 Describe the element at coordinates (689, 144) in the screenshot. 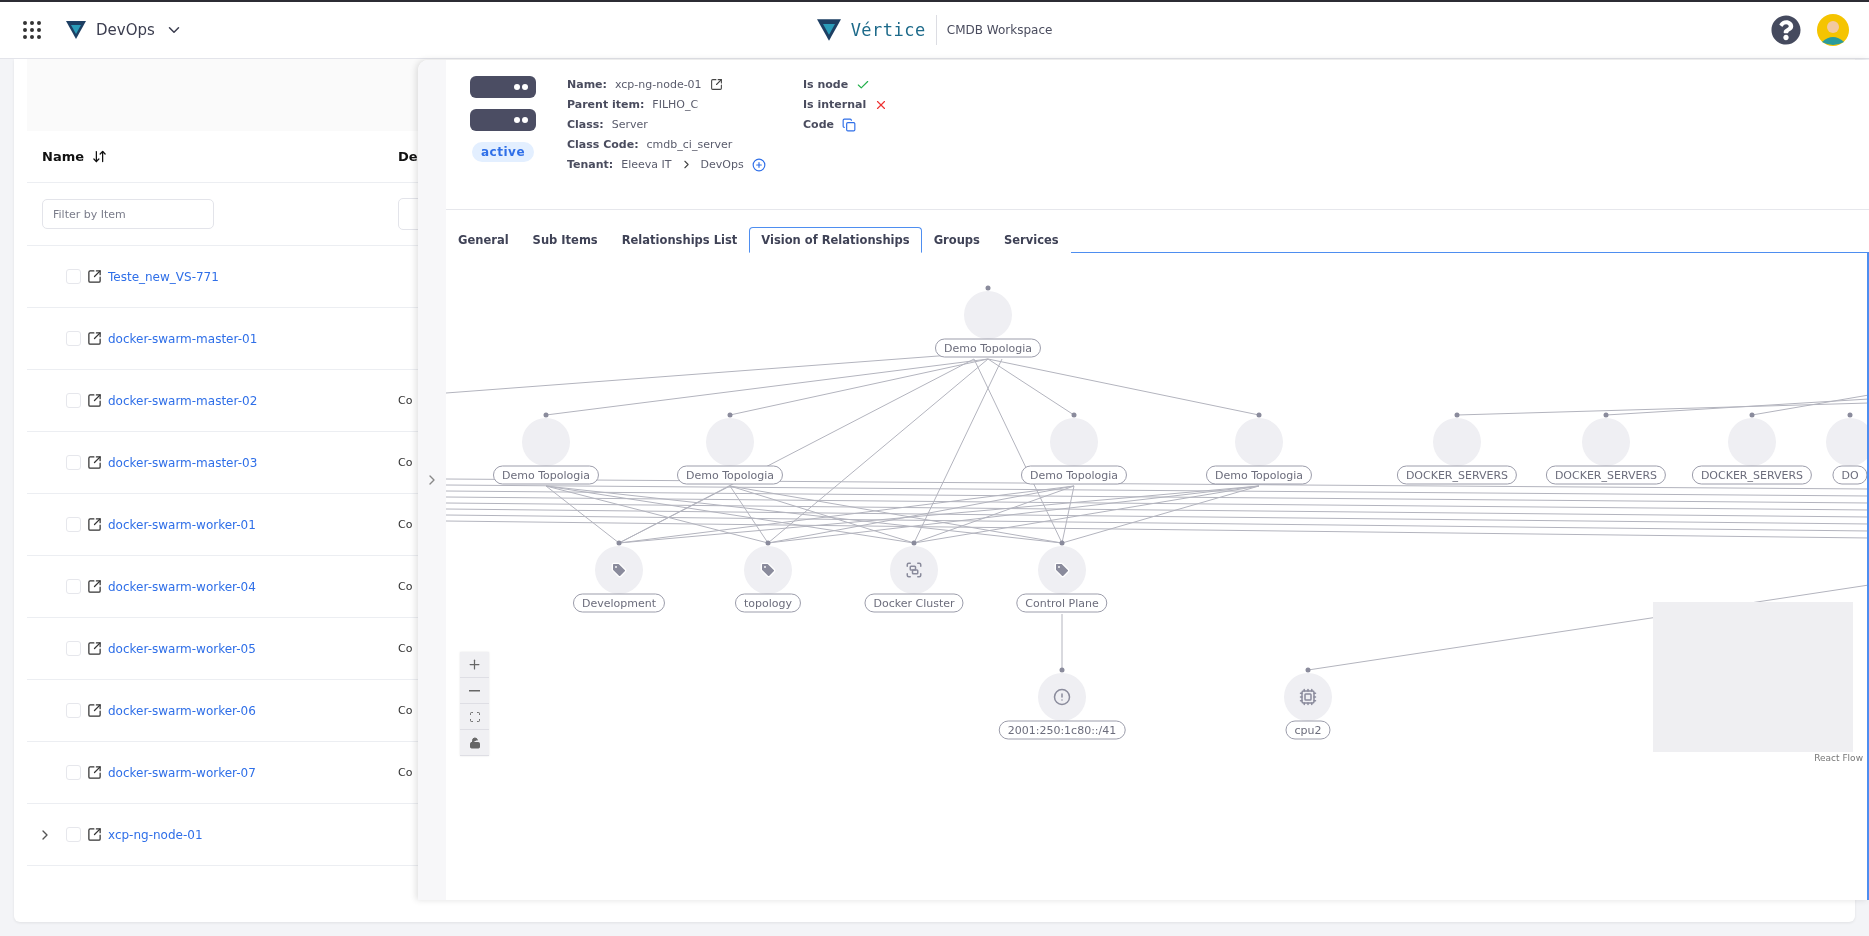

I see `field-value: cmdb_ci_server` at that location.